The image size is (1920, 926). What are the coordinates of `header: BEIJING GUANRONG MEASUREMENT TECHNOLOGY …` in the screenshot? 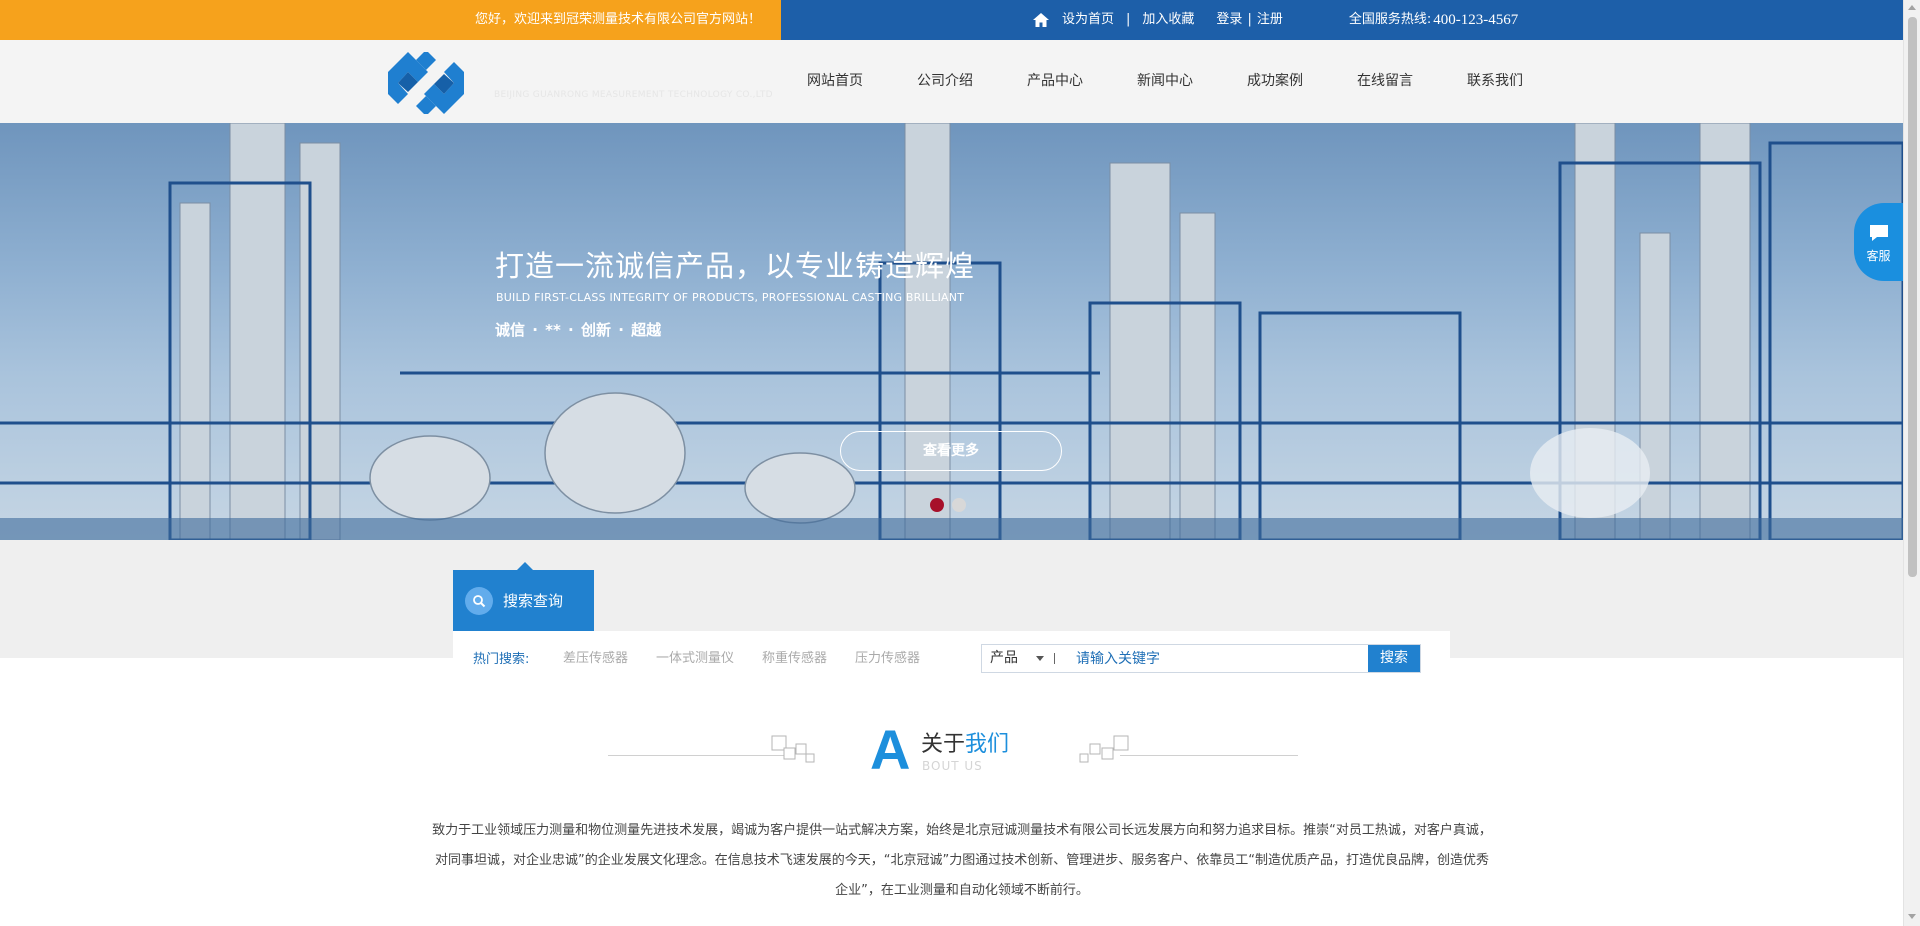 It's located at (951, 81).